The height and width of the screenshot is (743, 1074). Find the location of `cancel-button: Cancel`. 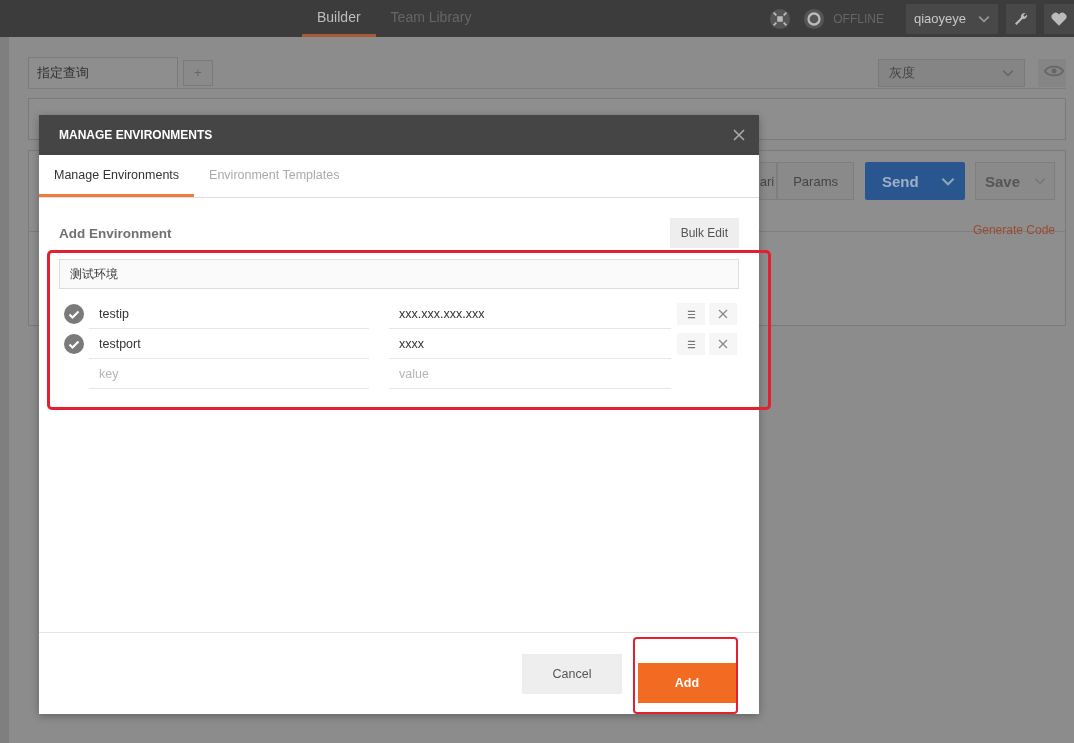

cancel-button: Cancel is located at coordinates (572, 673).